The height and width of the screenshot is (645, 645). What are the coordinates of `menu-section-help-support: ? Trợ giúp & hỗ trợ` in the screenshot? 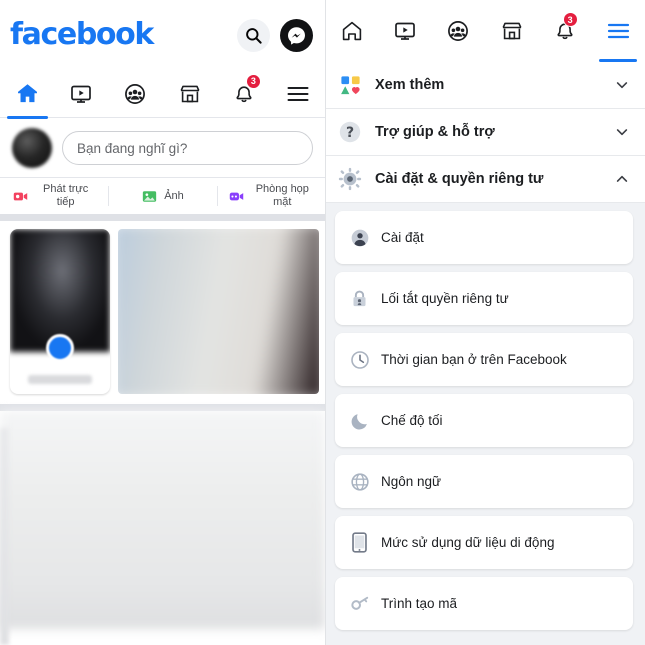 It's located at (485, 132).